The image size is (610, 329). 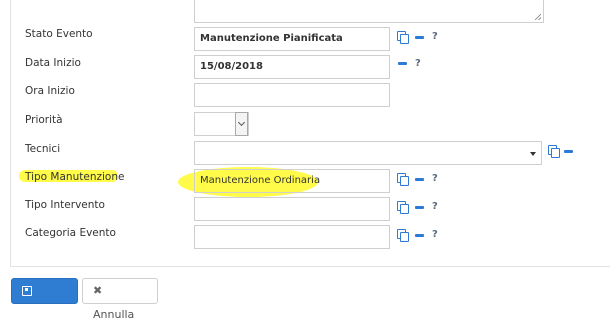 I want to click on cancel-button-label: Annulla, so click(x=114, y=314).